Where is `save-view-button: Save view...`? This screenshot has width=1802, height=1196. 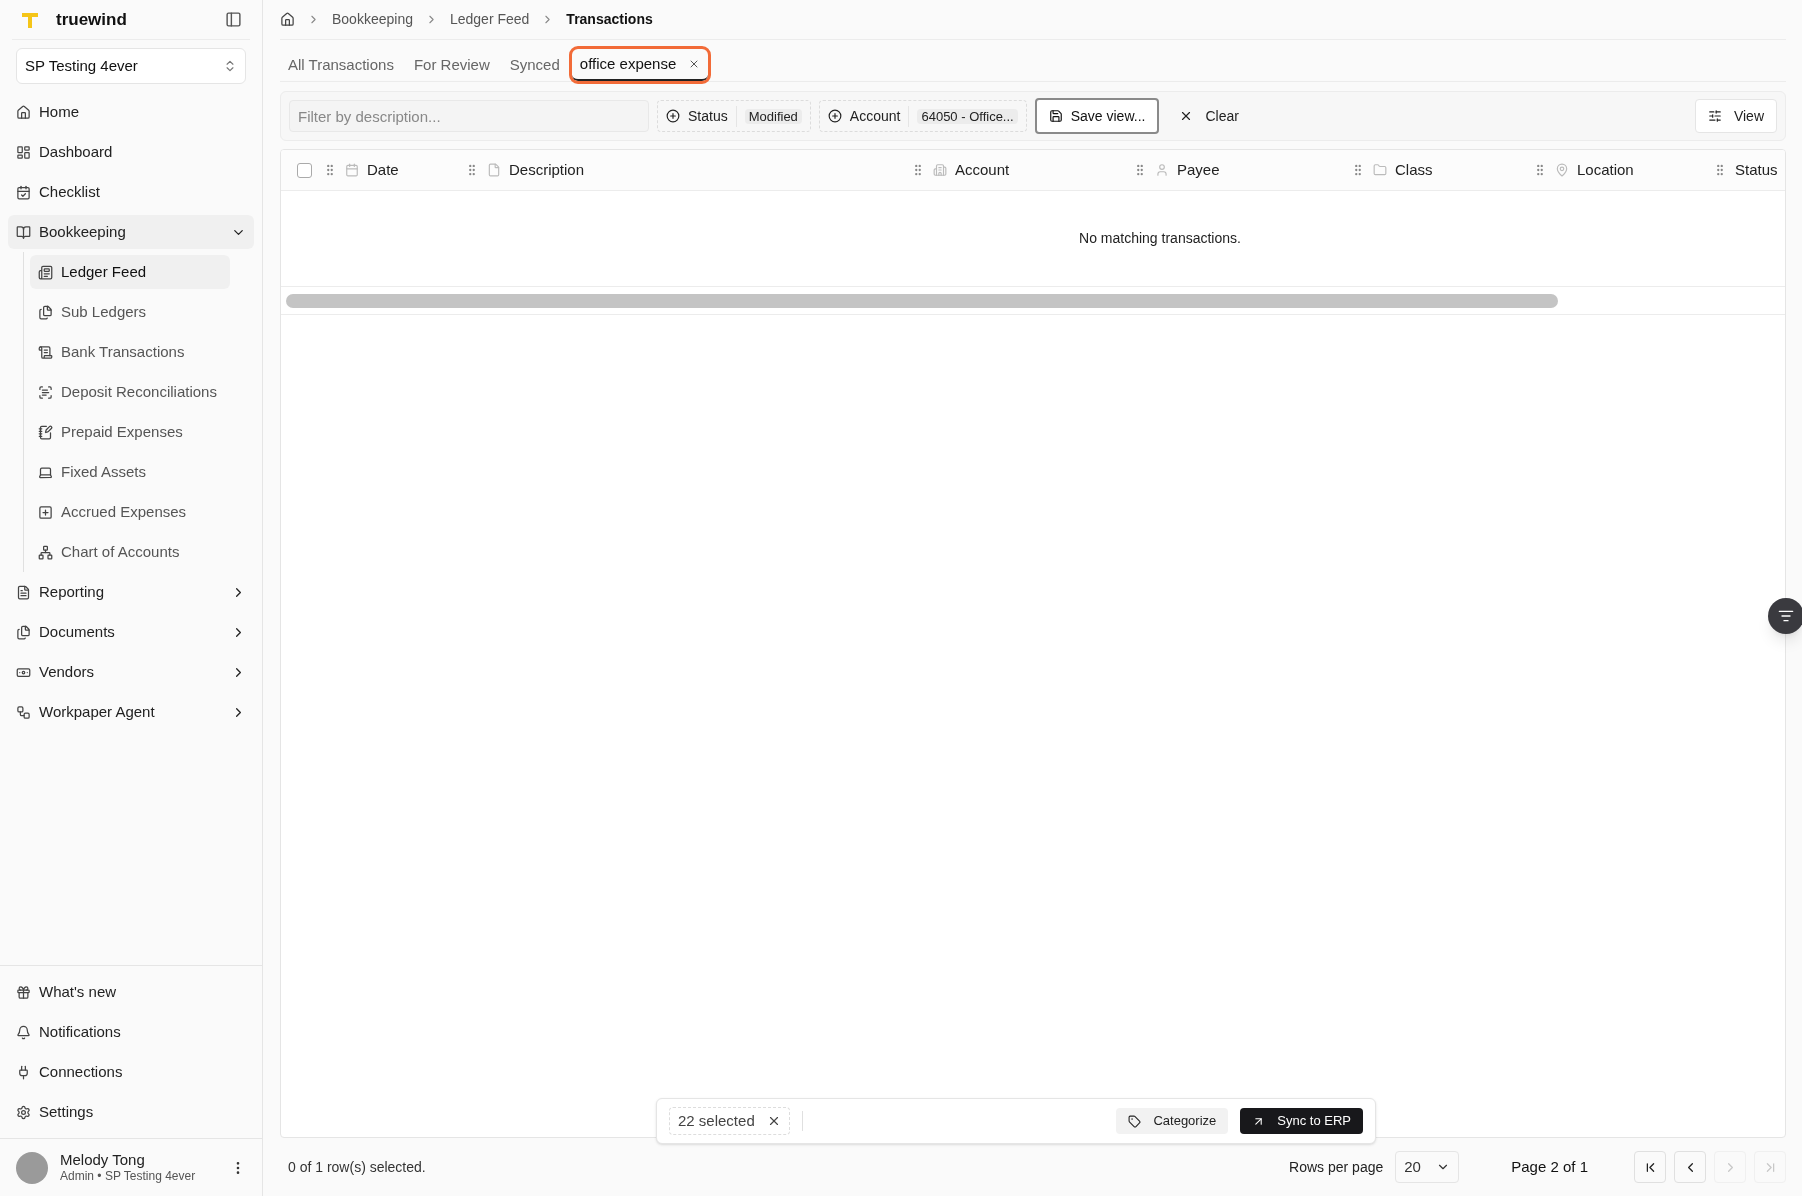 save-view-button: Save view... is located at coordinates (1097, 116).